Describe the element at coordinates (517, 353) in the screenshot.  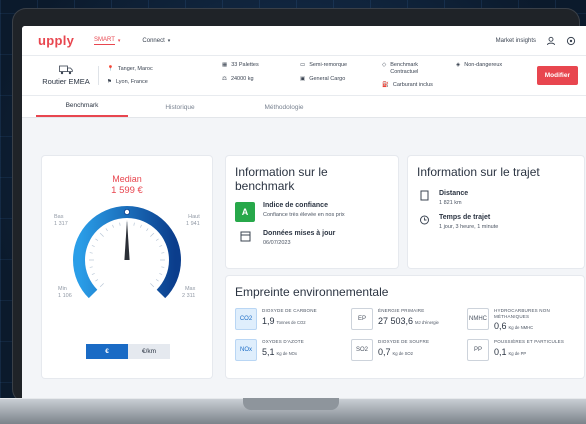
I see `env-unit: Kg de PP` at that location.